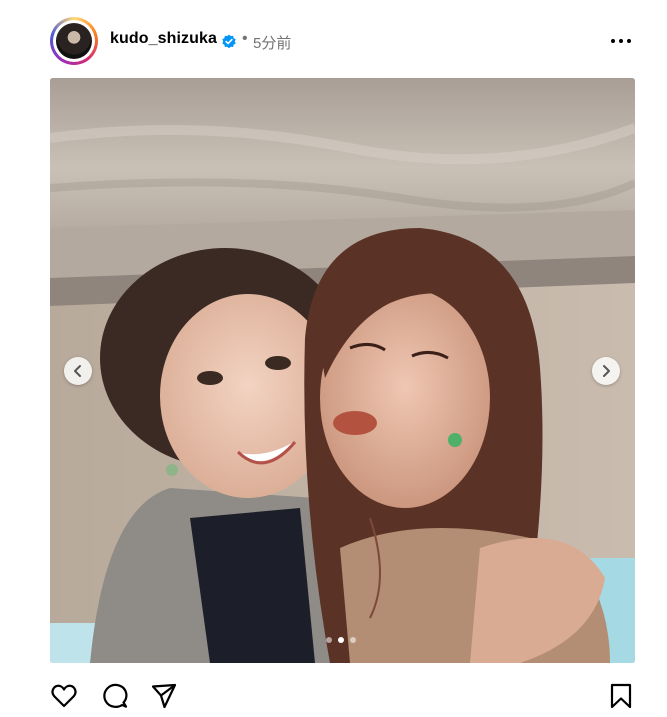 This screenshot has height=717, width=667. Describe the element at coordinates (333, 40) in the screenshot. I see `post-header: kudo_shizuka • 5分前` at that location.